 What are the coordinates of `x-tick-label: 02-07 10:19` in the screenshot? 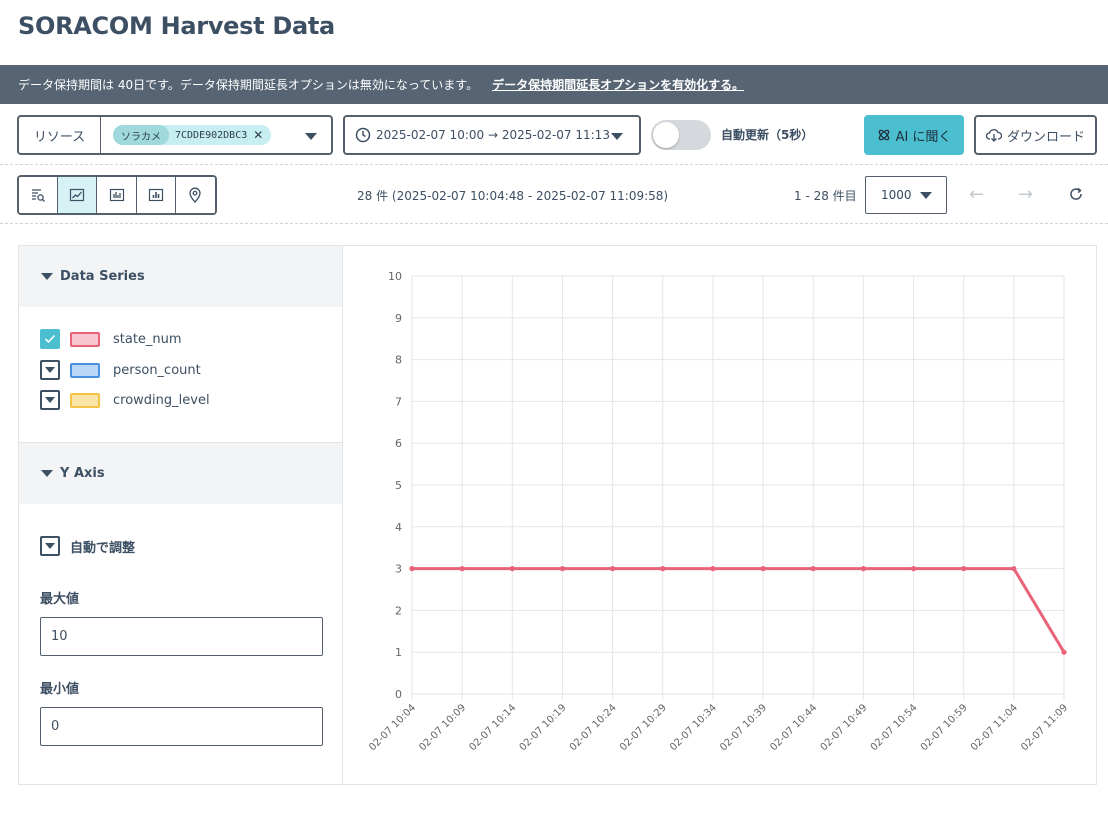 It's located at (543, 727).